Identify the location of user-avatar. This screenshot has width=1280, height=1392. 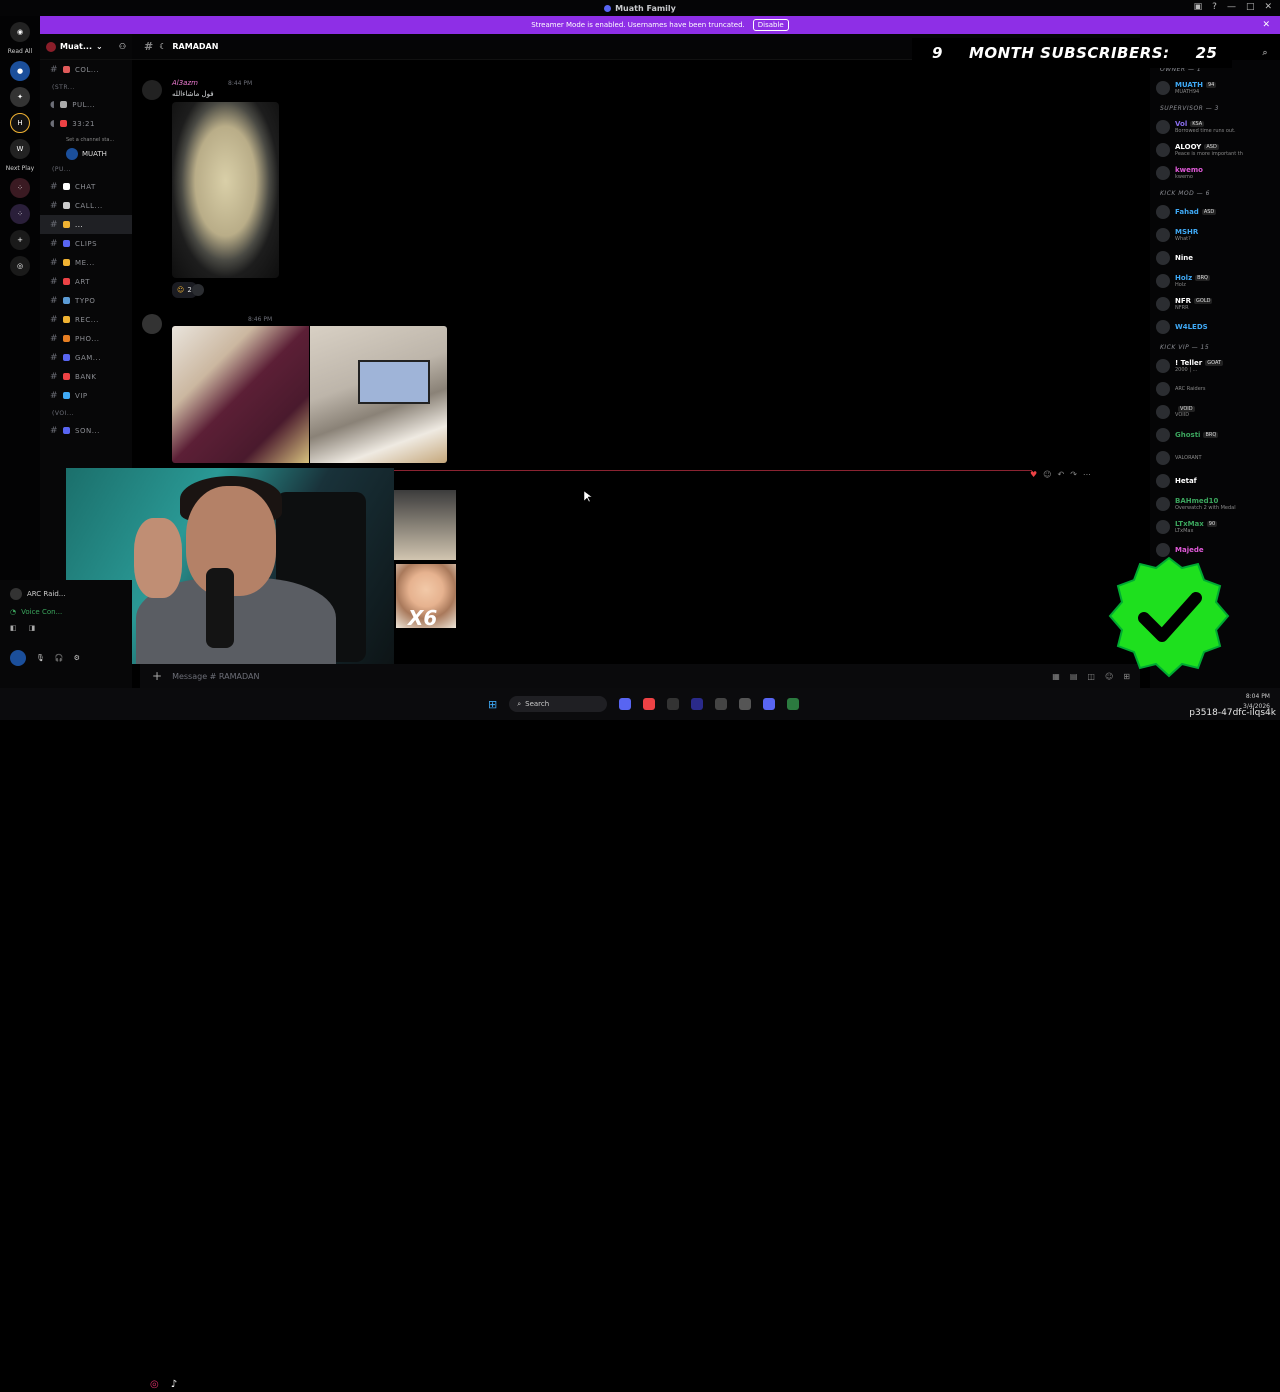
(18, 658).